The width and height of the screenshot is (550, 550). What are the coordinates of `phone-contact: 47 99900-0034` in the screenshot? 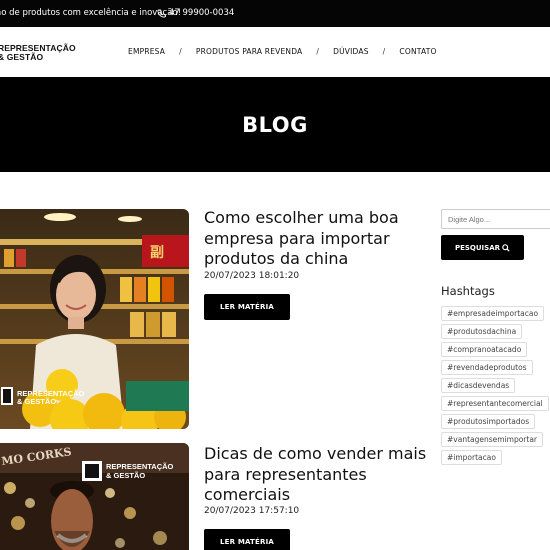 It's located at (195, 13).